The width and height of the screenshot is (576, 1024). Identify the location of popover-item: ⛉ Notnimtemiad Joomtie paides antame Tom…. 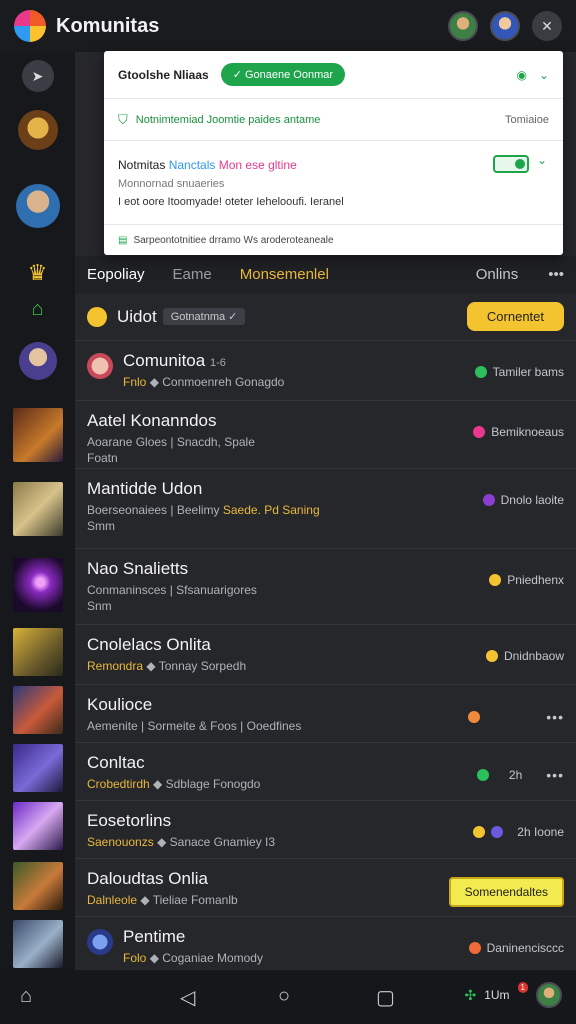
(333, 120).